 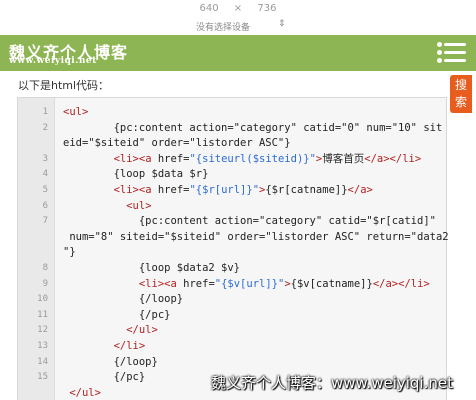 What do you see at coordinates (461, 94) in the screenshot?
I see `search-button: 搜索` at bounding box center [461, 94].